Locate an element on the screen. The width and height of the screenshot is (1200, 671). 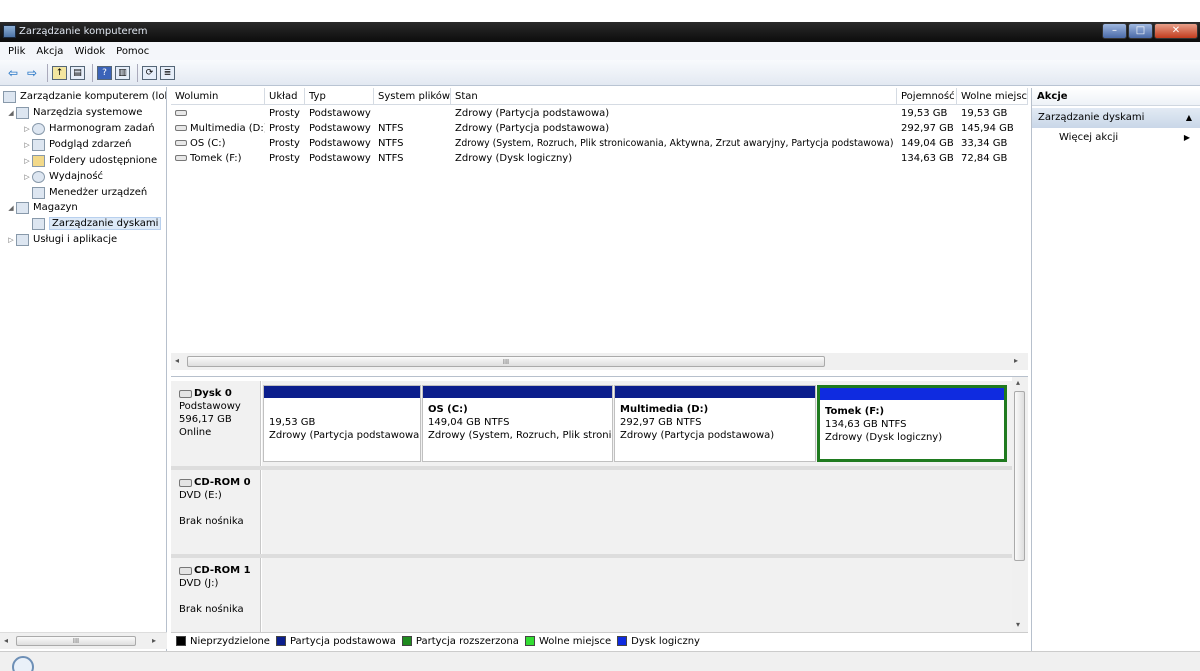
volume-cell: OS (C:) is located at coordinates (218, 143).